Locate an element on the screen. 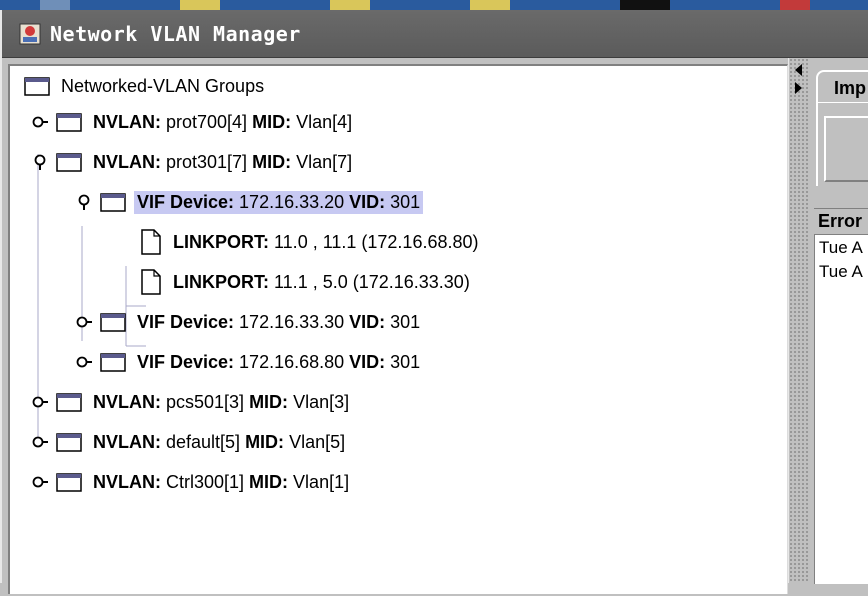  node-value: 11.0 , 11.1 (172.16.68.80) is located at coordinates (374, 241).